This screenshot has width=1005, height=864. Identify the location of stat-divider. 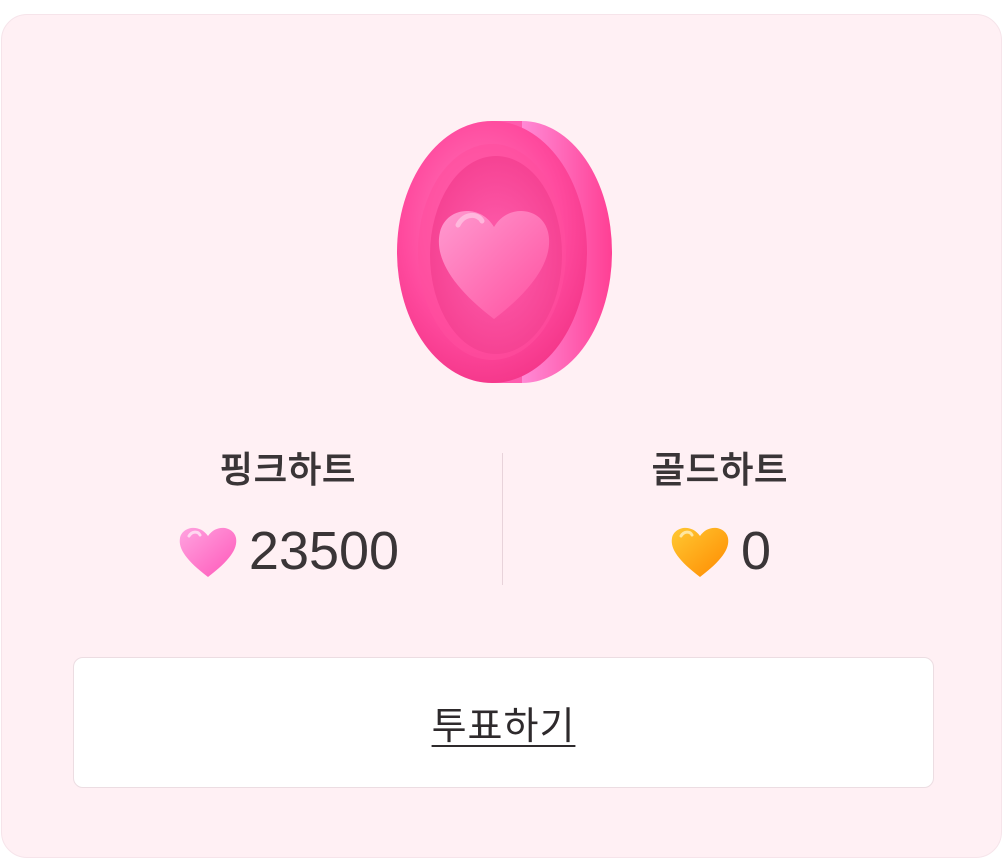
(502, 519).